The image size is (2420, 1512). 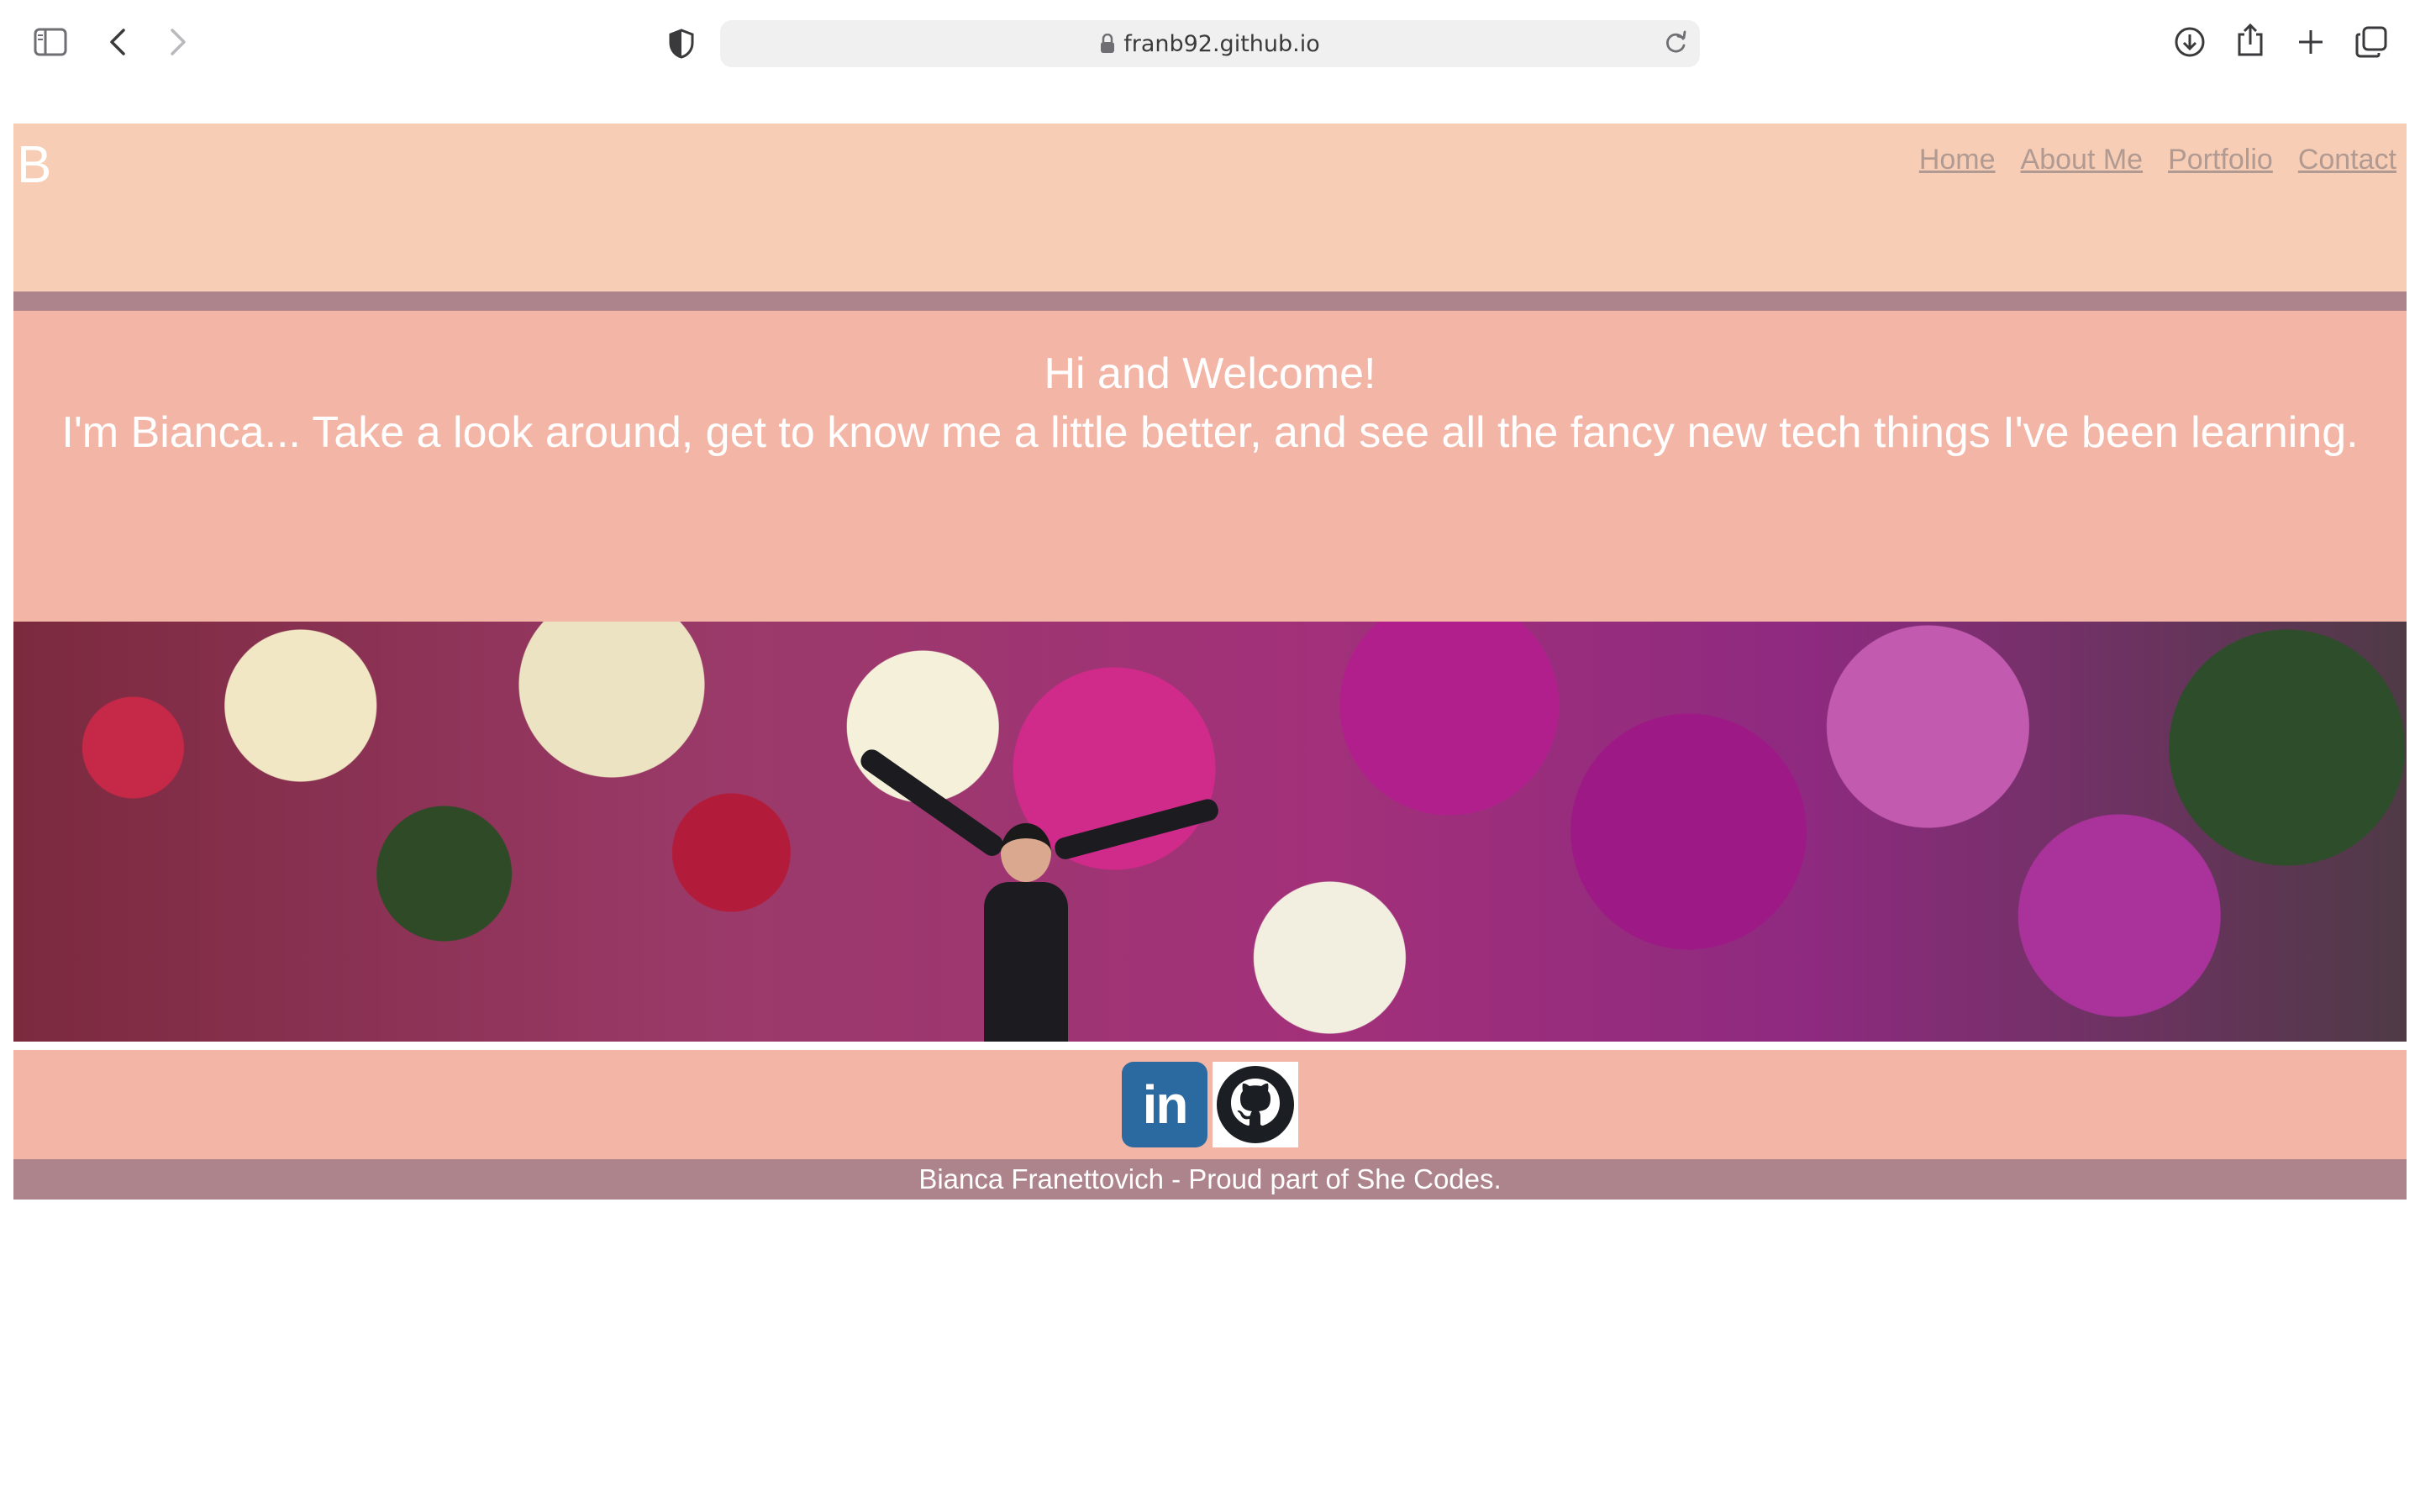 What do you see at coordinates (2220, 160) in the screenshot?
I see `nav-portfolio-link: Portfolio` at bounding box center [2220, 160].